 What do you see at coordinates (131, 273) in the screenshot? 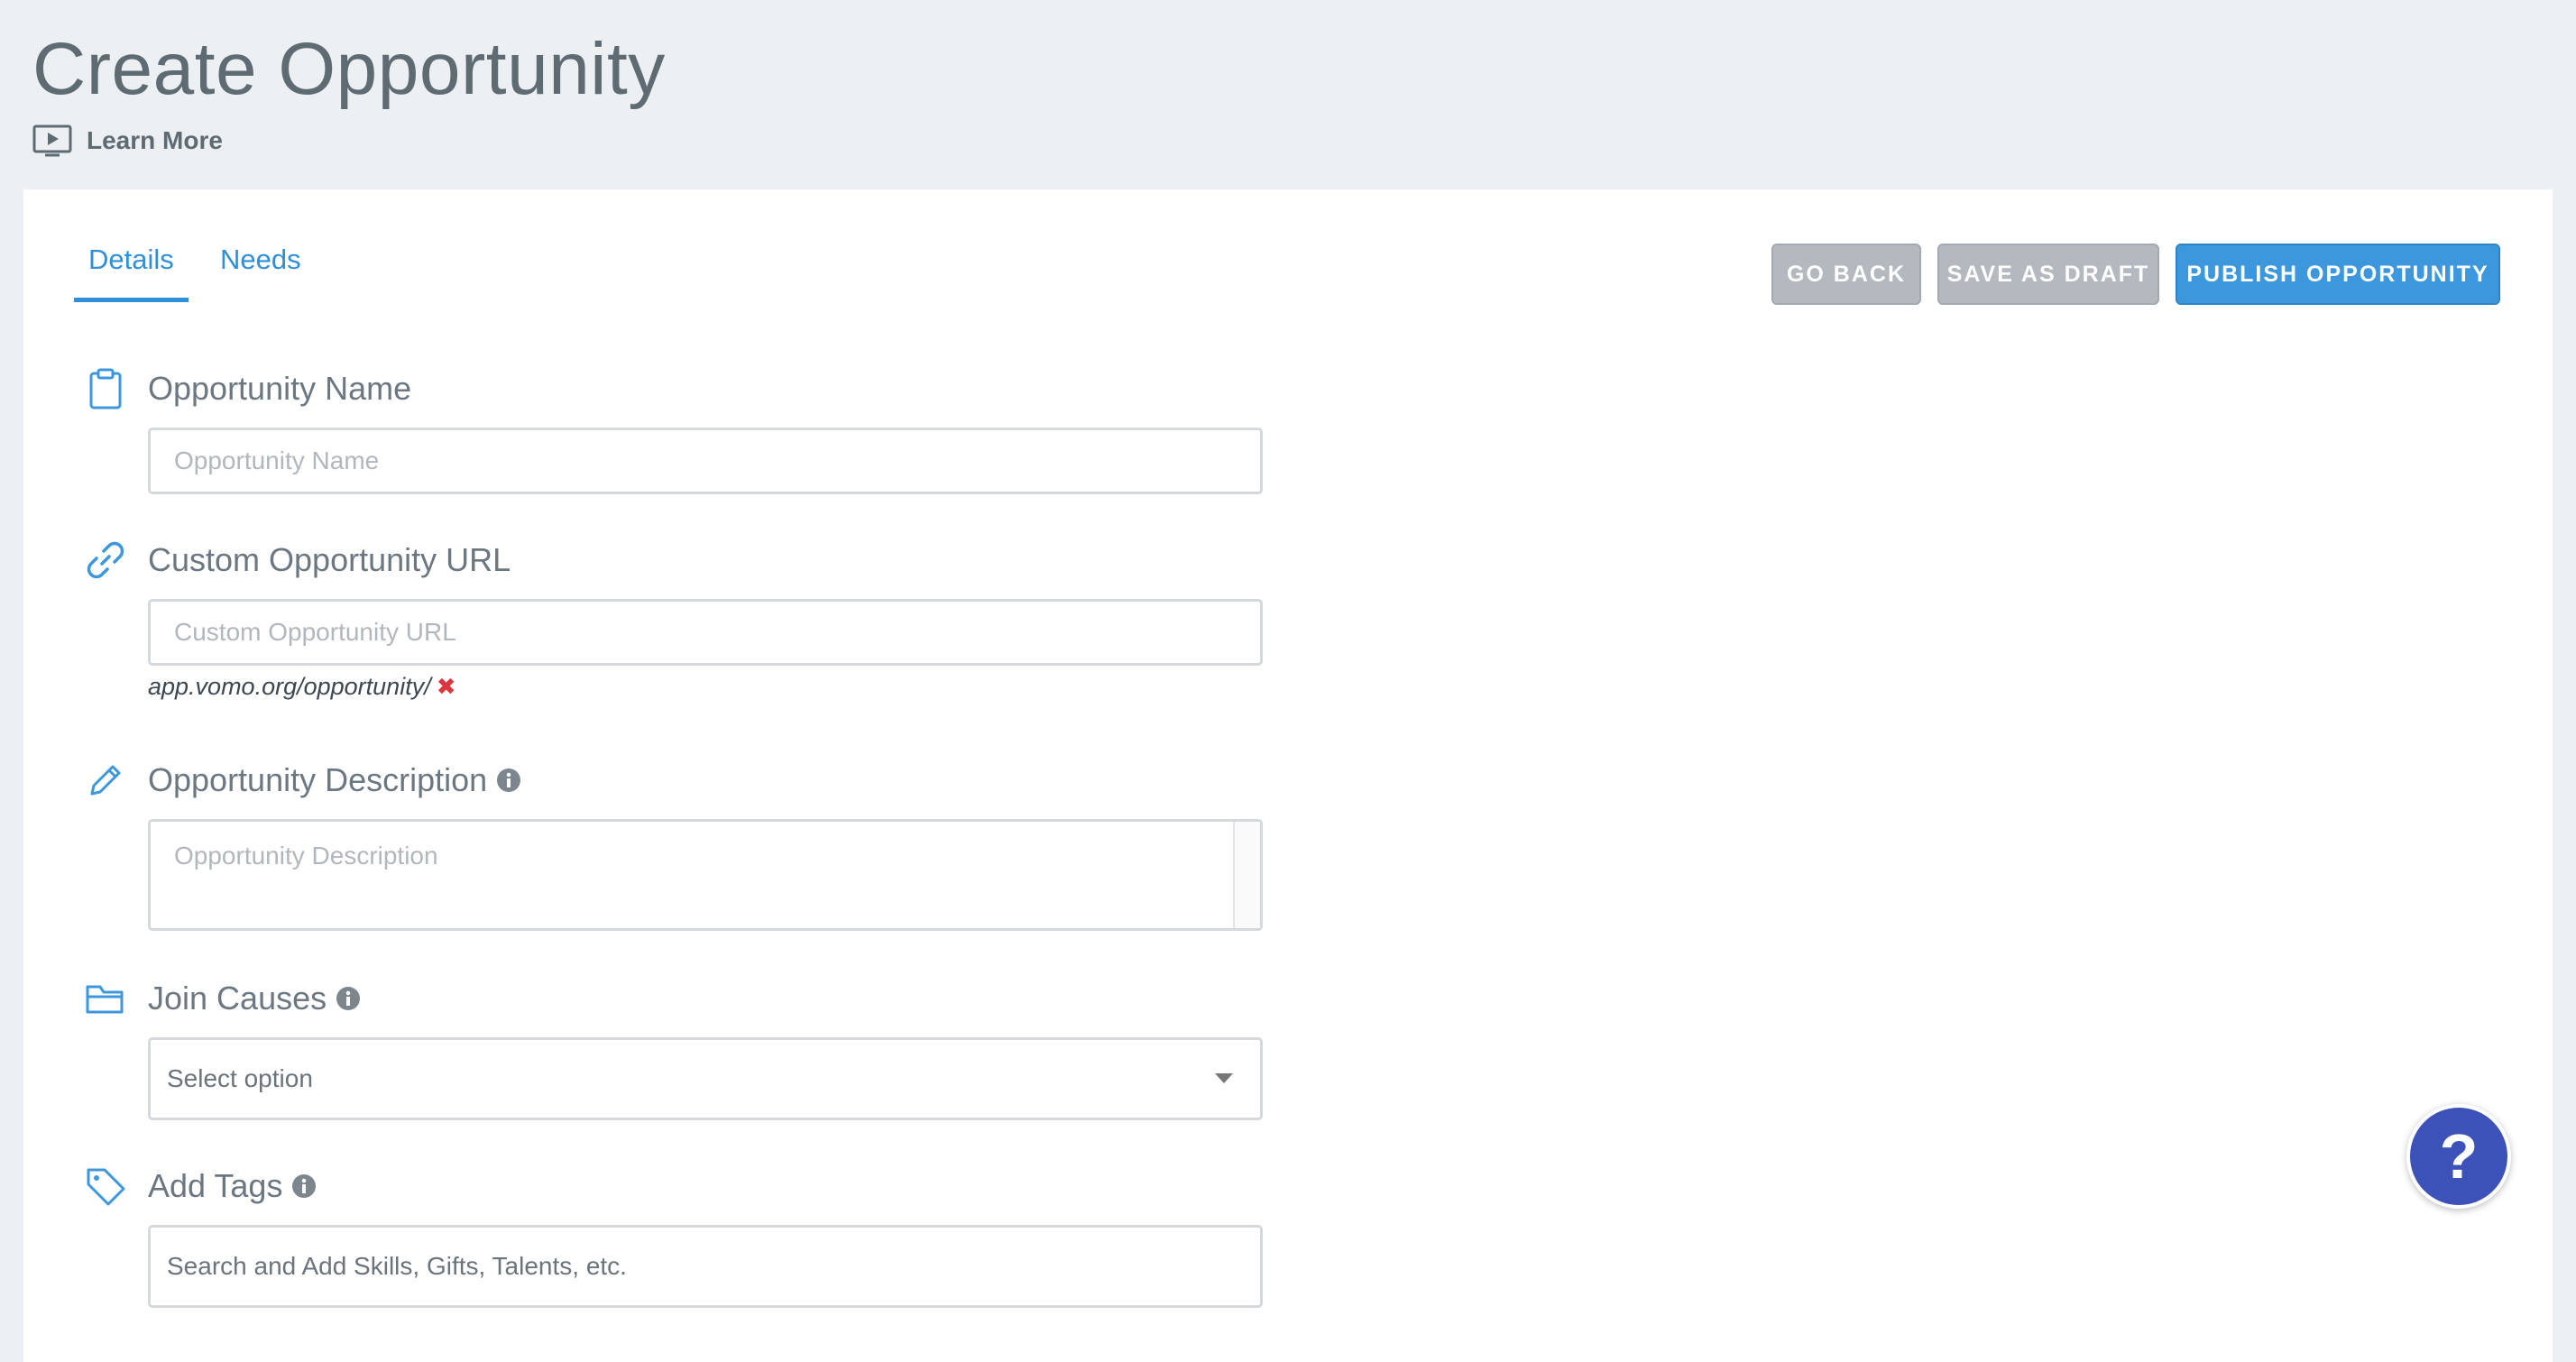
I see `tab-details: Details` at bounding box center [131, 273].